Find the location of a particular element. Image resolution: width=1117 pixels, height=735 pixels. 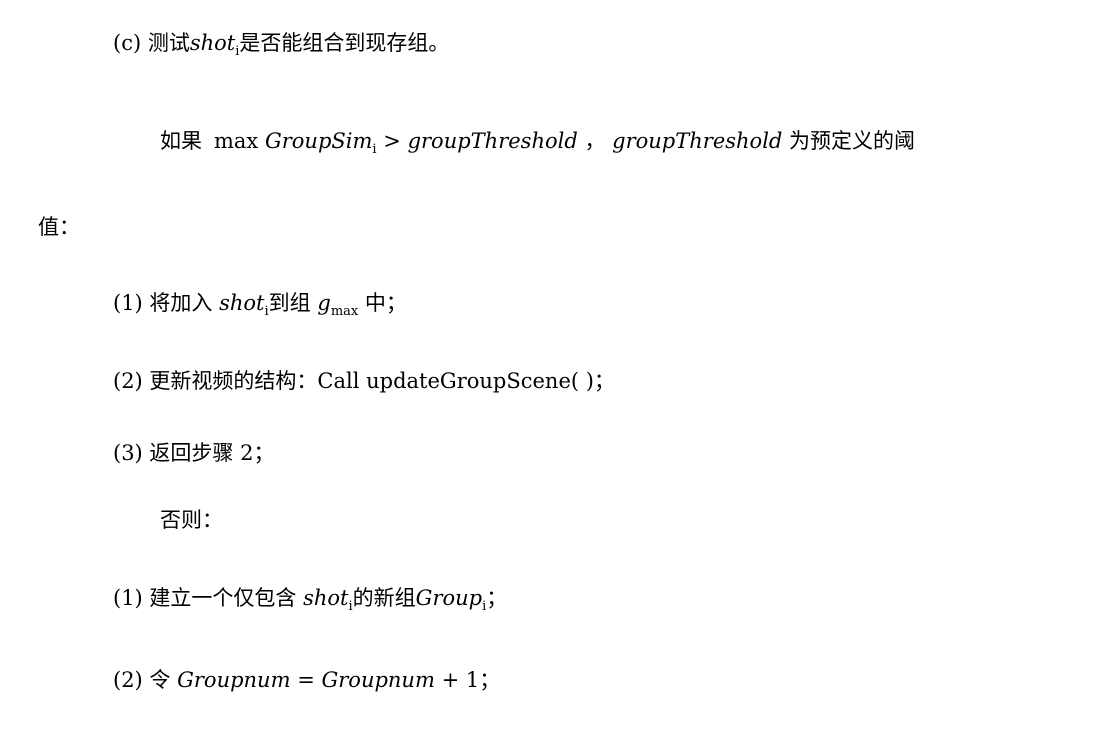

var-group: Group is located at coordinates (449, 598).